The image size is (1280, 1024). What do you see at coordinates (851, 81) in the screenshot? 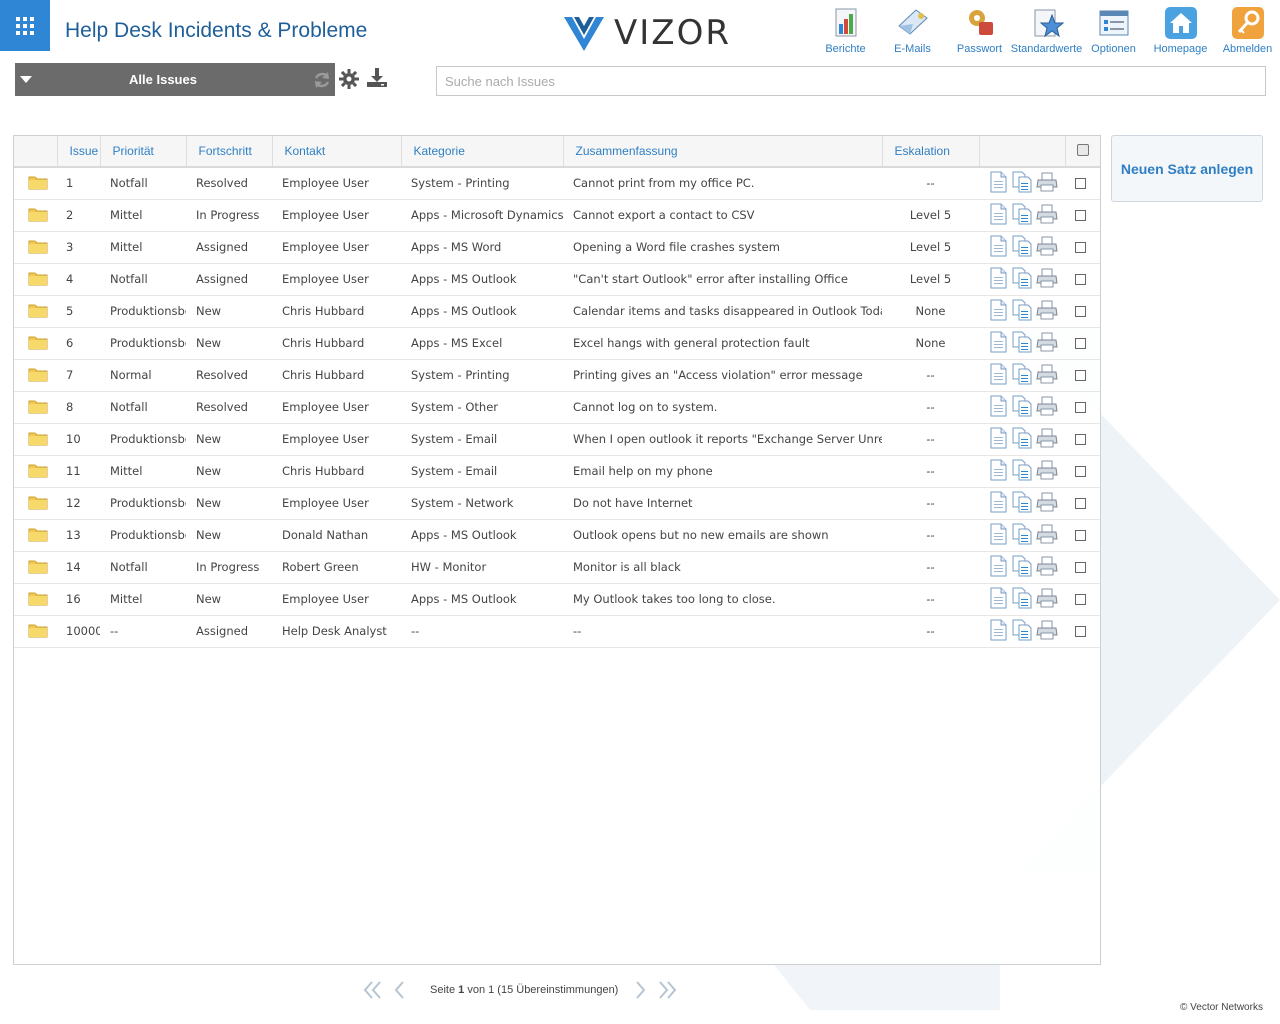
I see `search-input` at bounding box center [851, 81].